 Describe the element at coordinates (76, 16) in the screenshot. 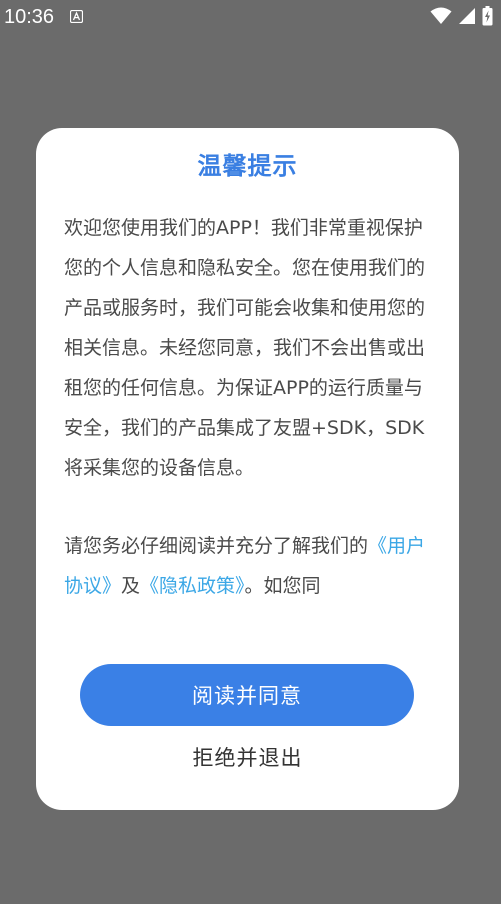

I see `text-a-icon` at that location.